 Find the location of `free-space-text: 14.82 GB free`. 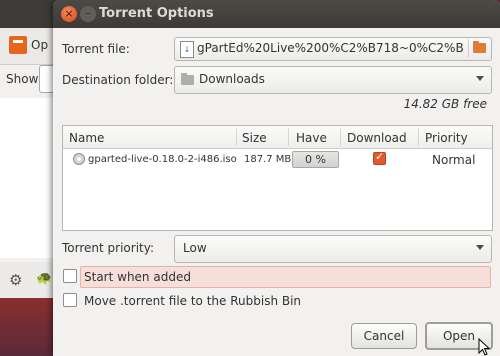

free-space-text: 14.82 GB free is located at coordinates (445, 104).